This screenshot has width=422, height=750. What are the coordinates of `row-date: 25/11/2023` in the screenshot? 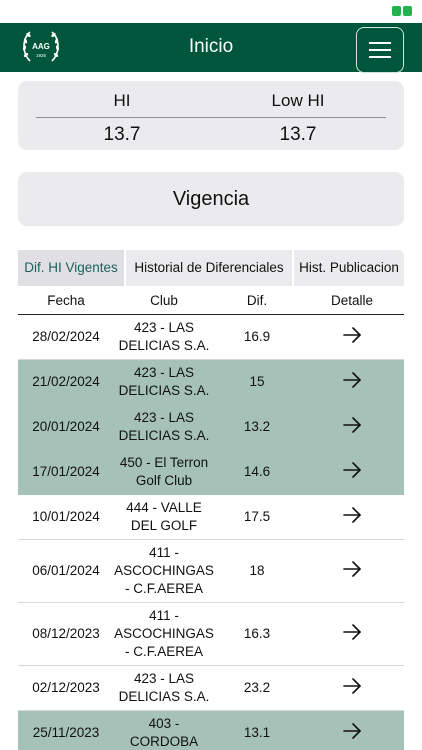 It's located at (66, 732).